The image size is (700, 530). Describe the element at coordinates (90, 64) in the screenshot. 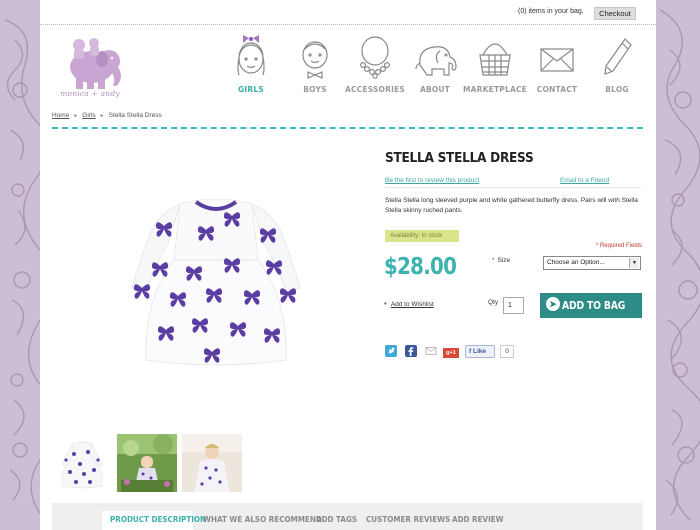

I see `logo-elephant-icon` at that location.